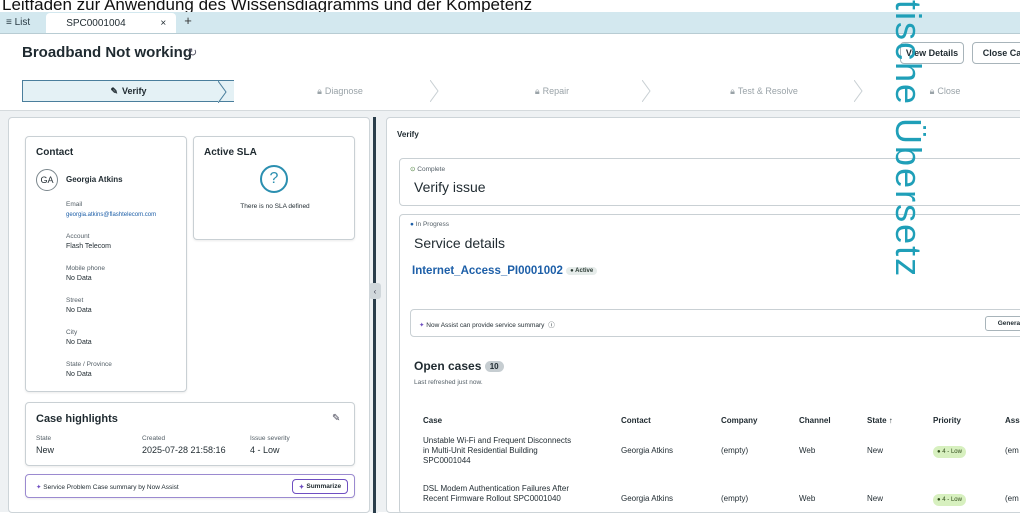  I want to click on service-details-title: Service details, so click(460, 243).